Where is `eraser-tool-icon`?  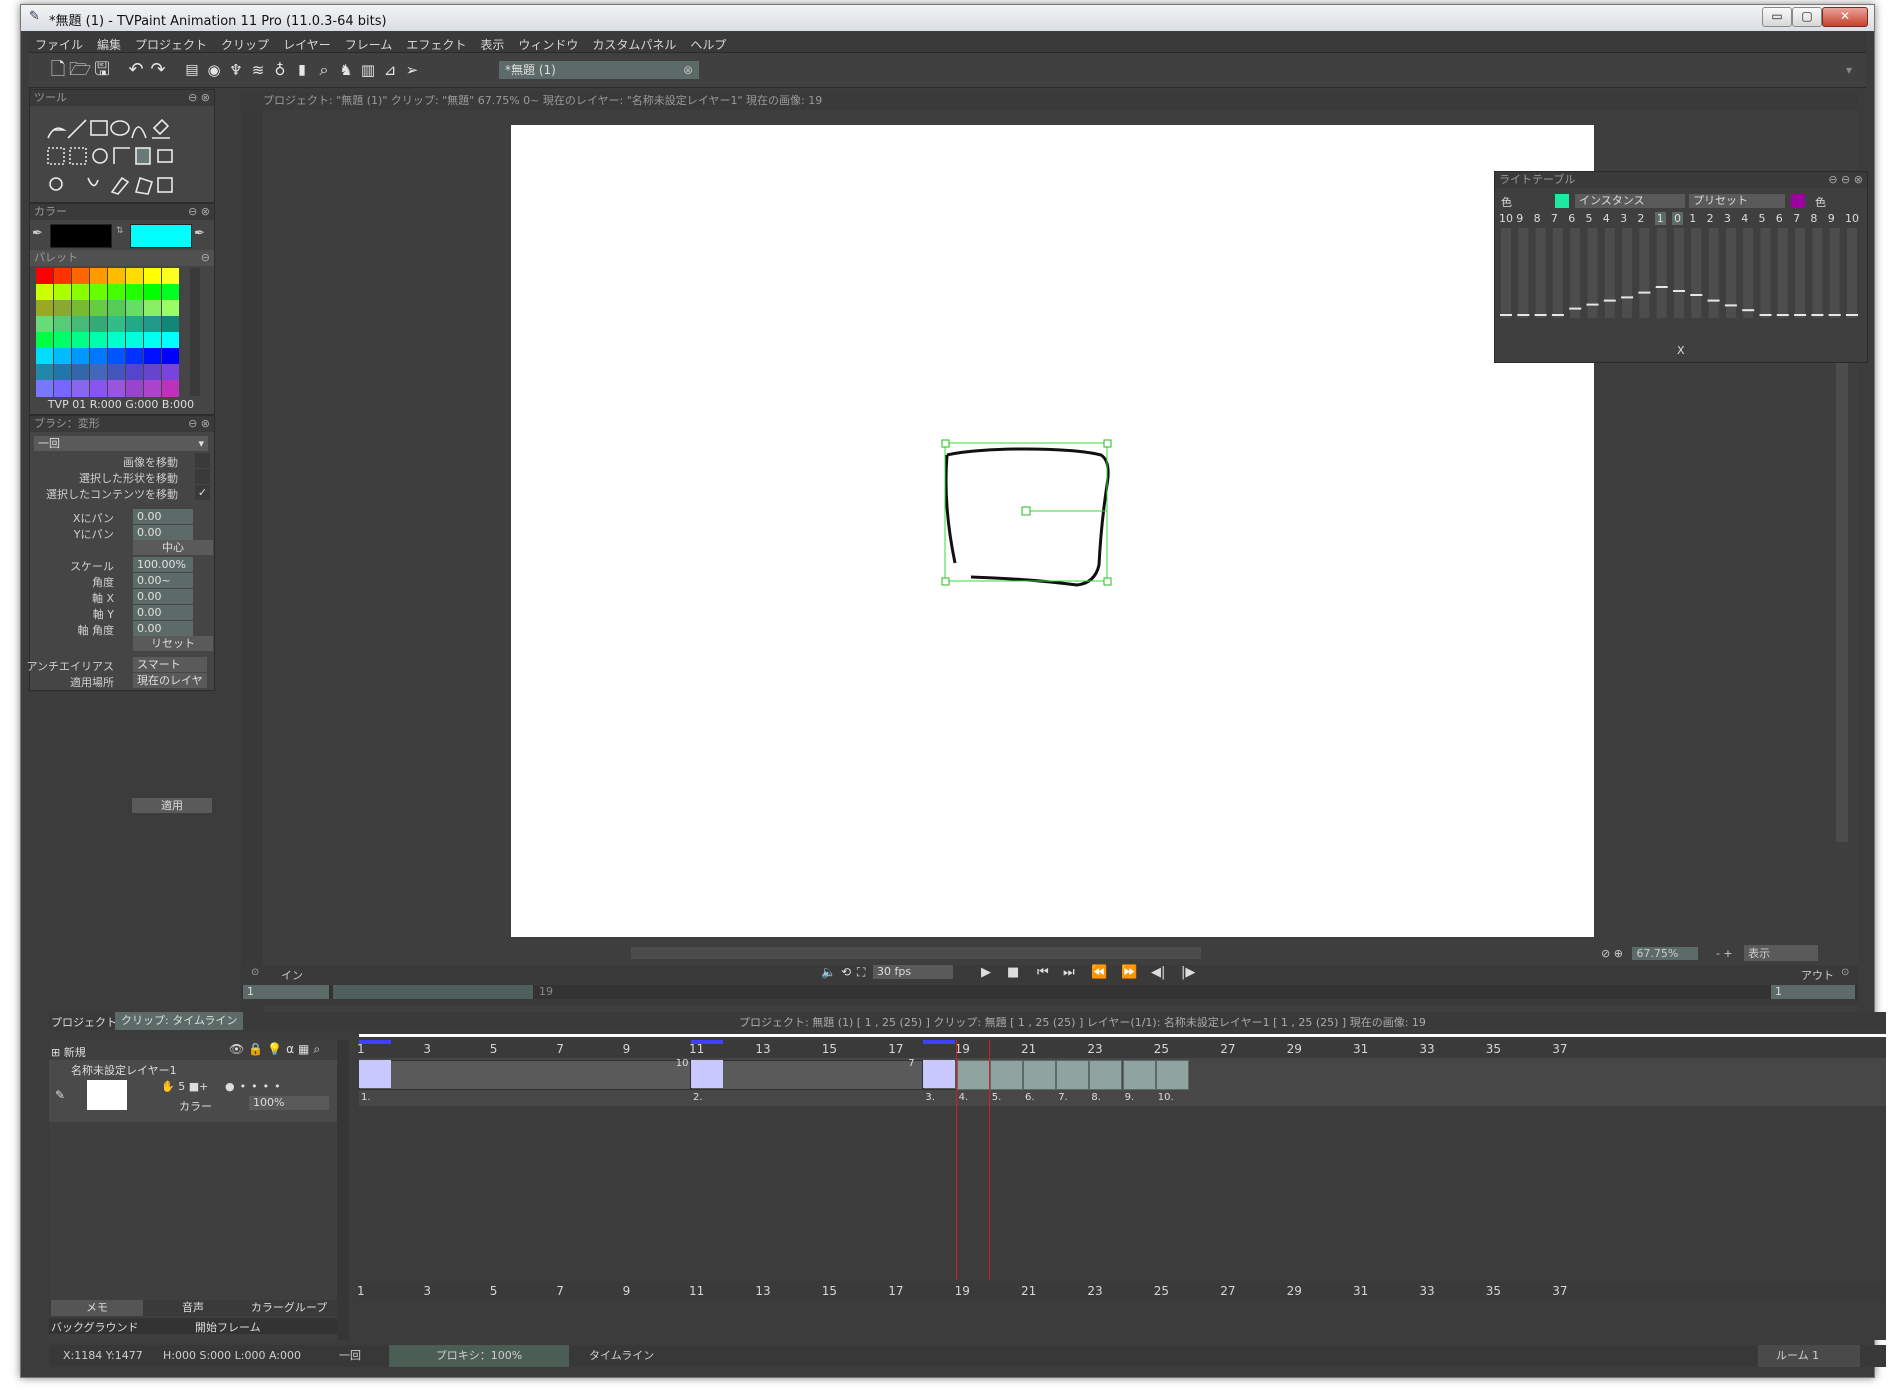 eraser-tool-icon is located at coordinates (161, 128).